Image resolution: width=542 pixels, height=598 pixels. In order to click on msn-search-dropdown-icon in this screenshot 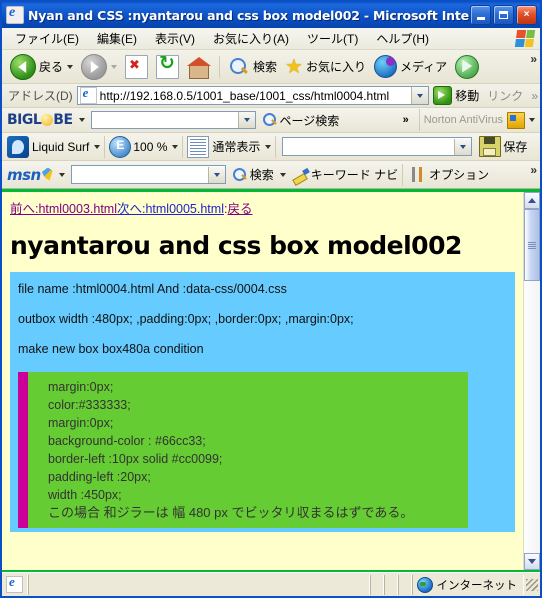, I will do `click(282, 174)`.